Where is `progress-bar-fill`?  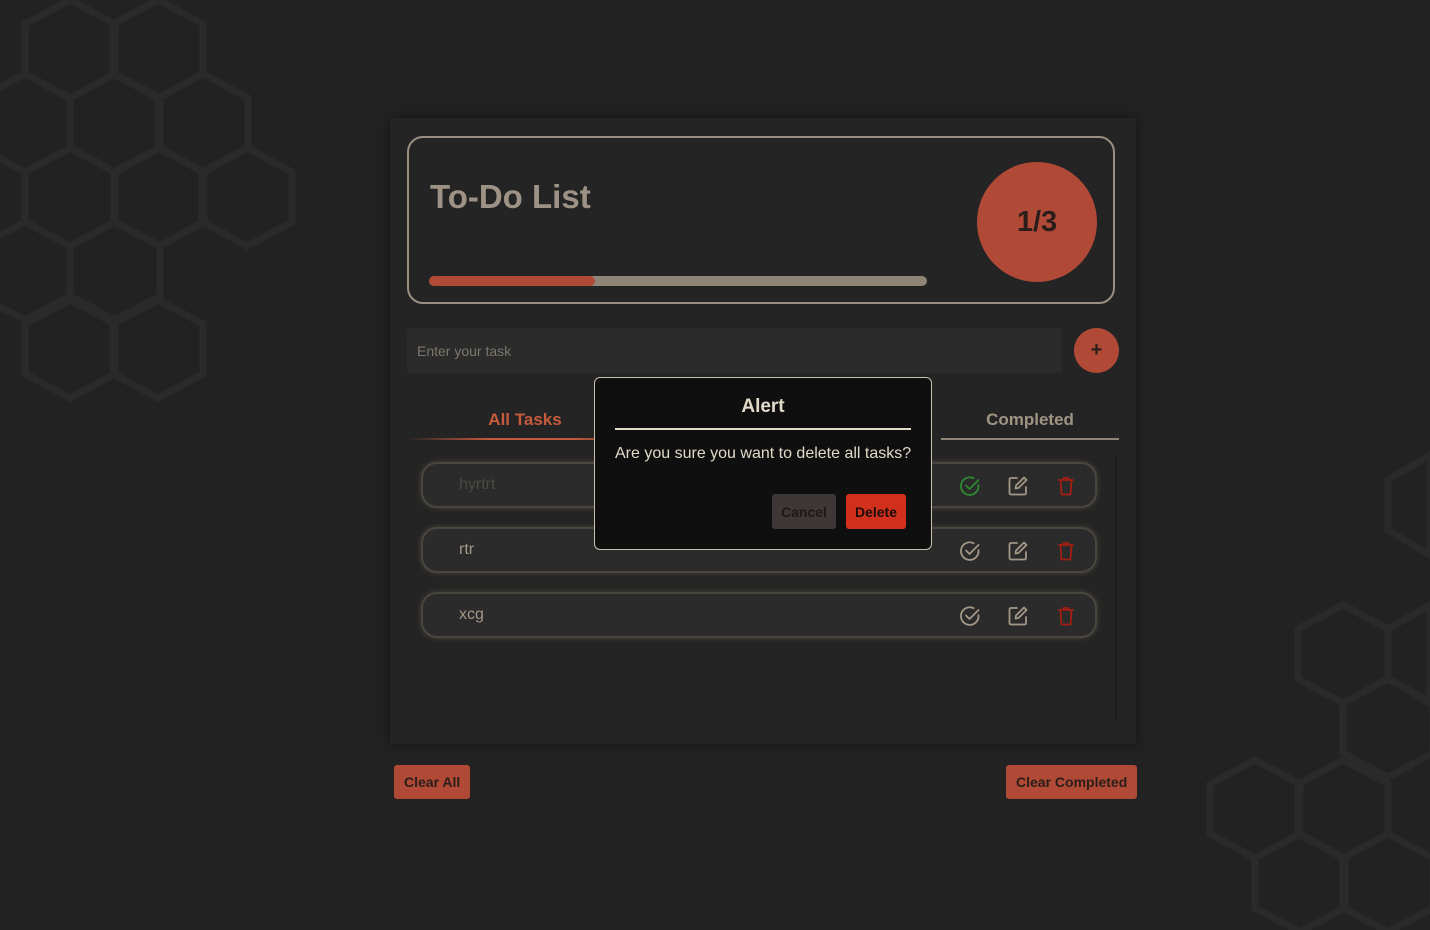 progress-bar-fill is located at coordinates (512, 281).